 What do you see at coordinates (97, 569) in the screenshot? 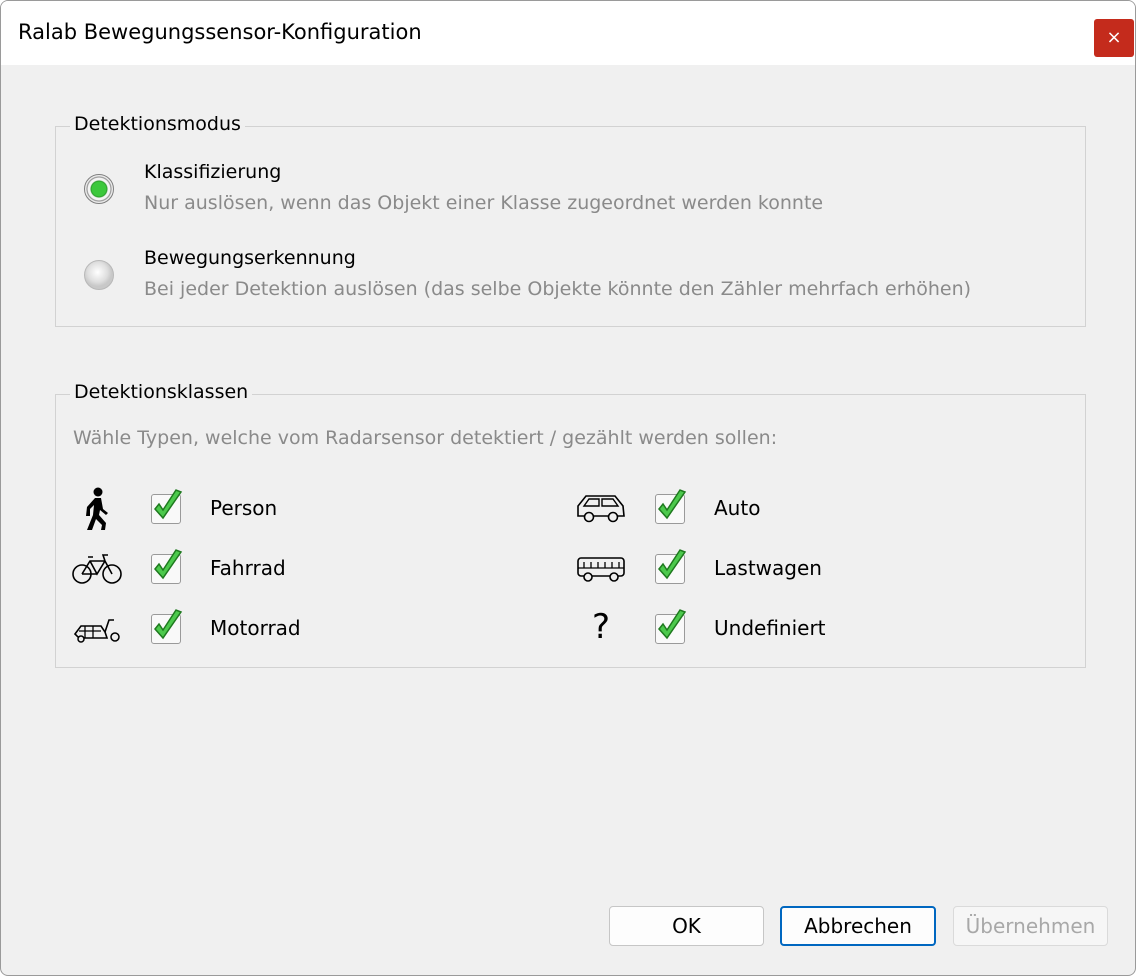
I see `bicycle-icon` at bounding box center [97, 569].